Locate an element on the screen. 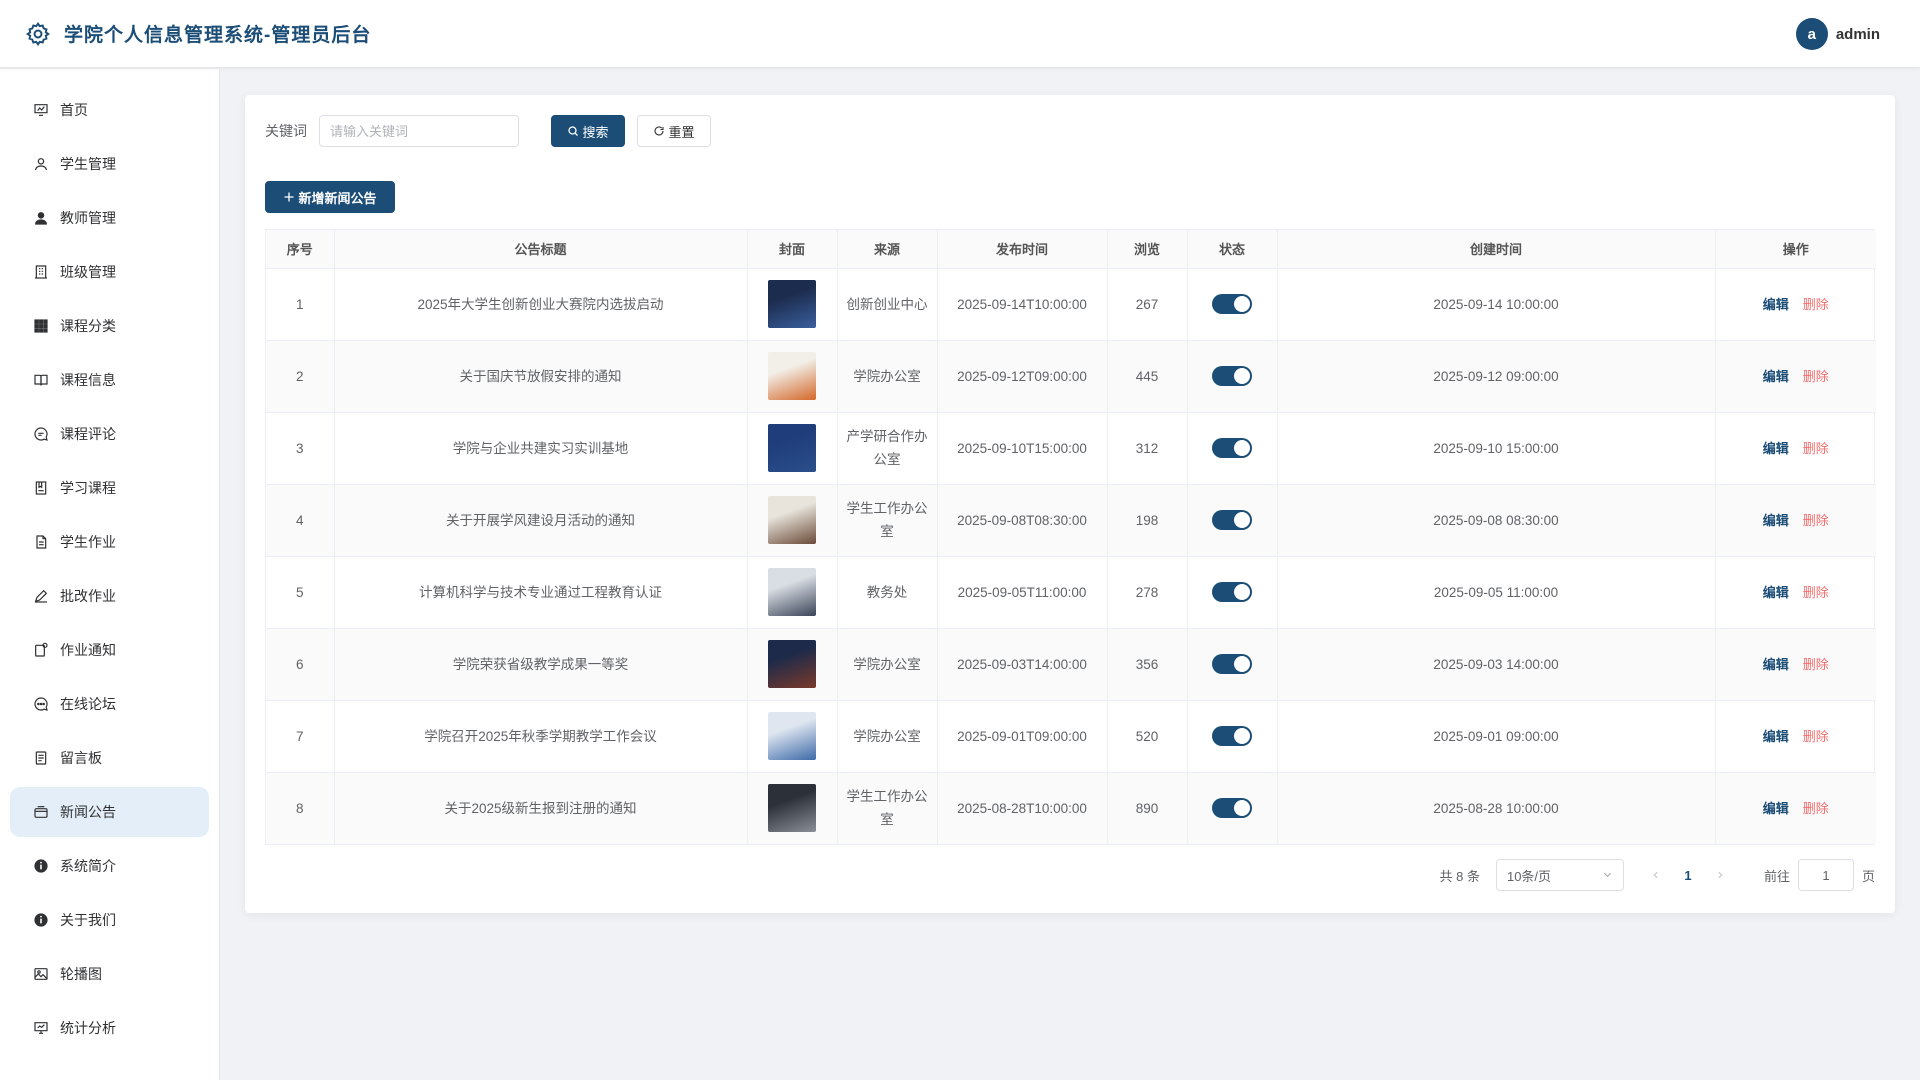 Image resolution: width=1920 pixels, height=1080 pixels. search-bar: 关键词 搜索 重置 is located at coordinates (488, 131).